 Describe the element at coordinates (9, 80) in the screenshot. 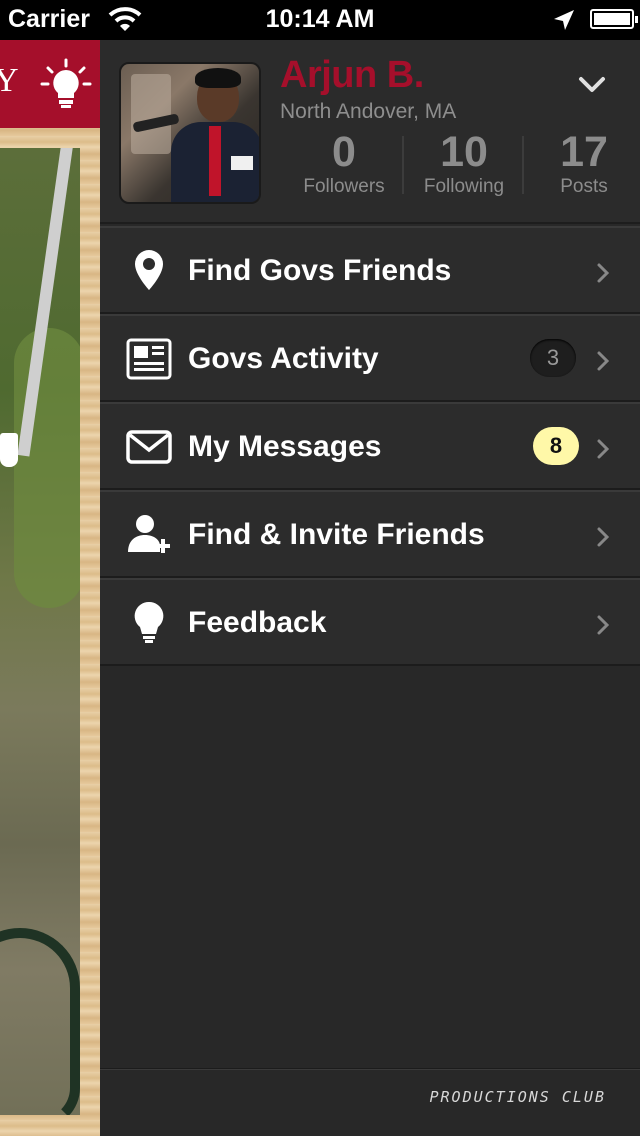

I see `nav-title-fragment: Y` at that location.